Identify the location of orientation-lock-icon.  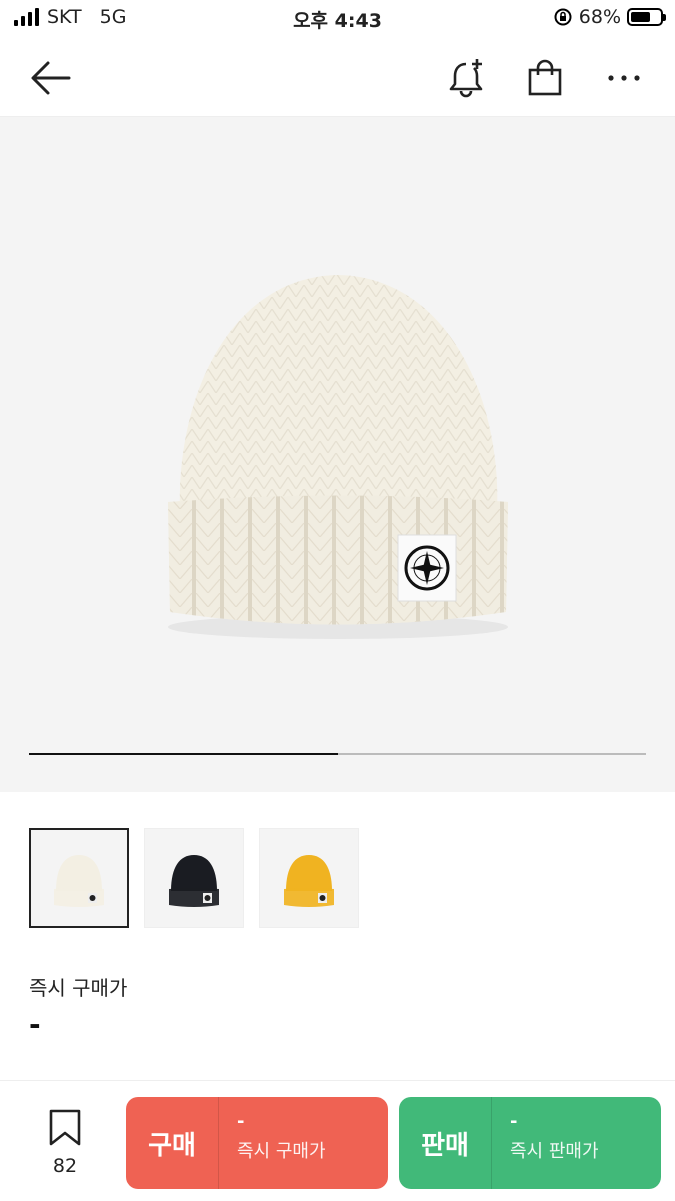
(563, 17).